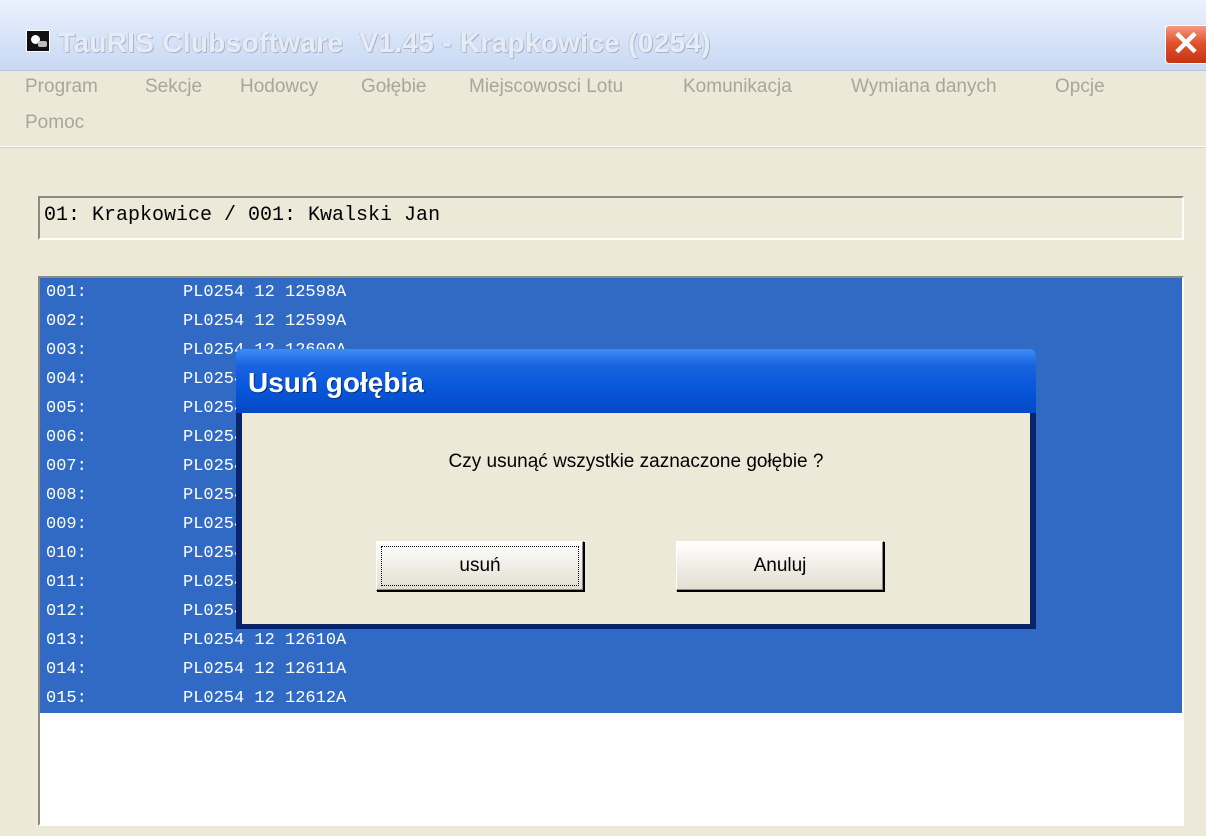 This screenshot has width=1206, height=836. I want to click on menu-golebie: Gołębie, so click(394, 87).